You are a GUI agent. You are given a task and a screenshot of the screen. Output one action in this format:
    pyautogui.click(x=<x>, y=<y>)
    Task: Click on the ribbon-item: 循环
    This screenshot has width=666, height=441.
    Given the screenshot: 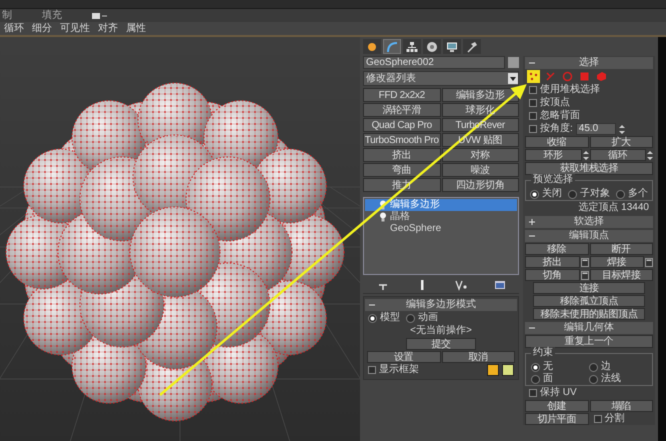 What is the action you would take?
    pyautogui.click(x=14, y=28)
    